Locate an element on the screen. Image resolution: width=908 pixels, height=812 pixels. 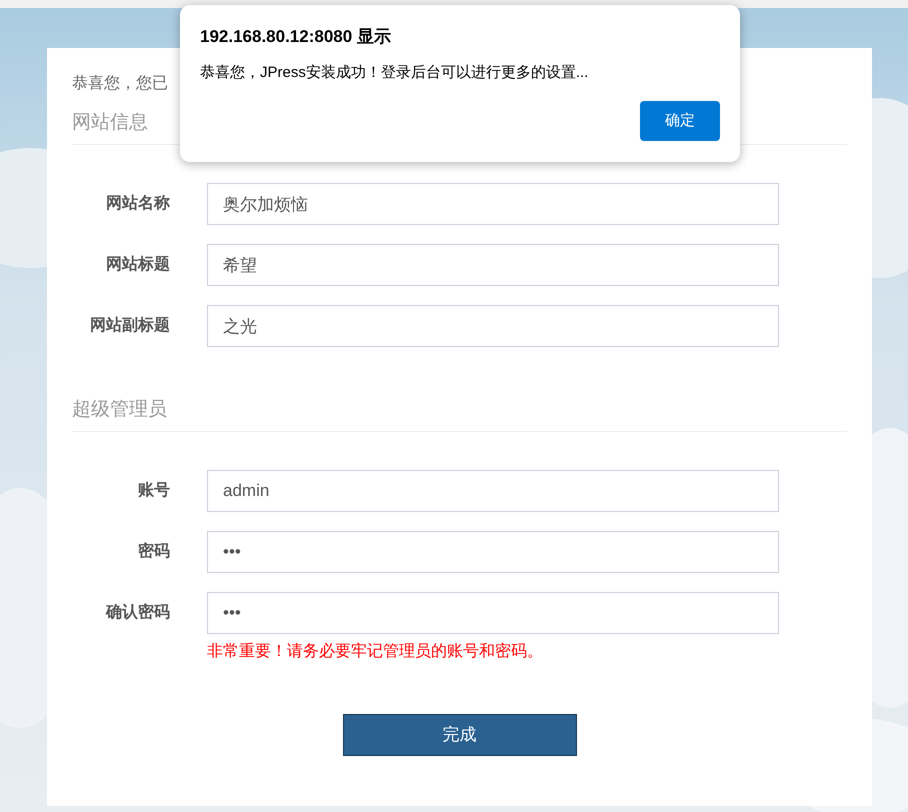
ok-button: 确定 is located at coordinates (680, 121).